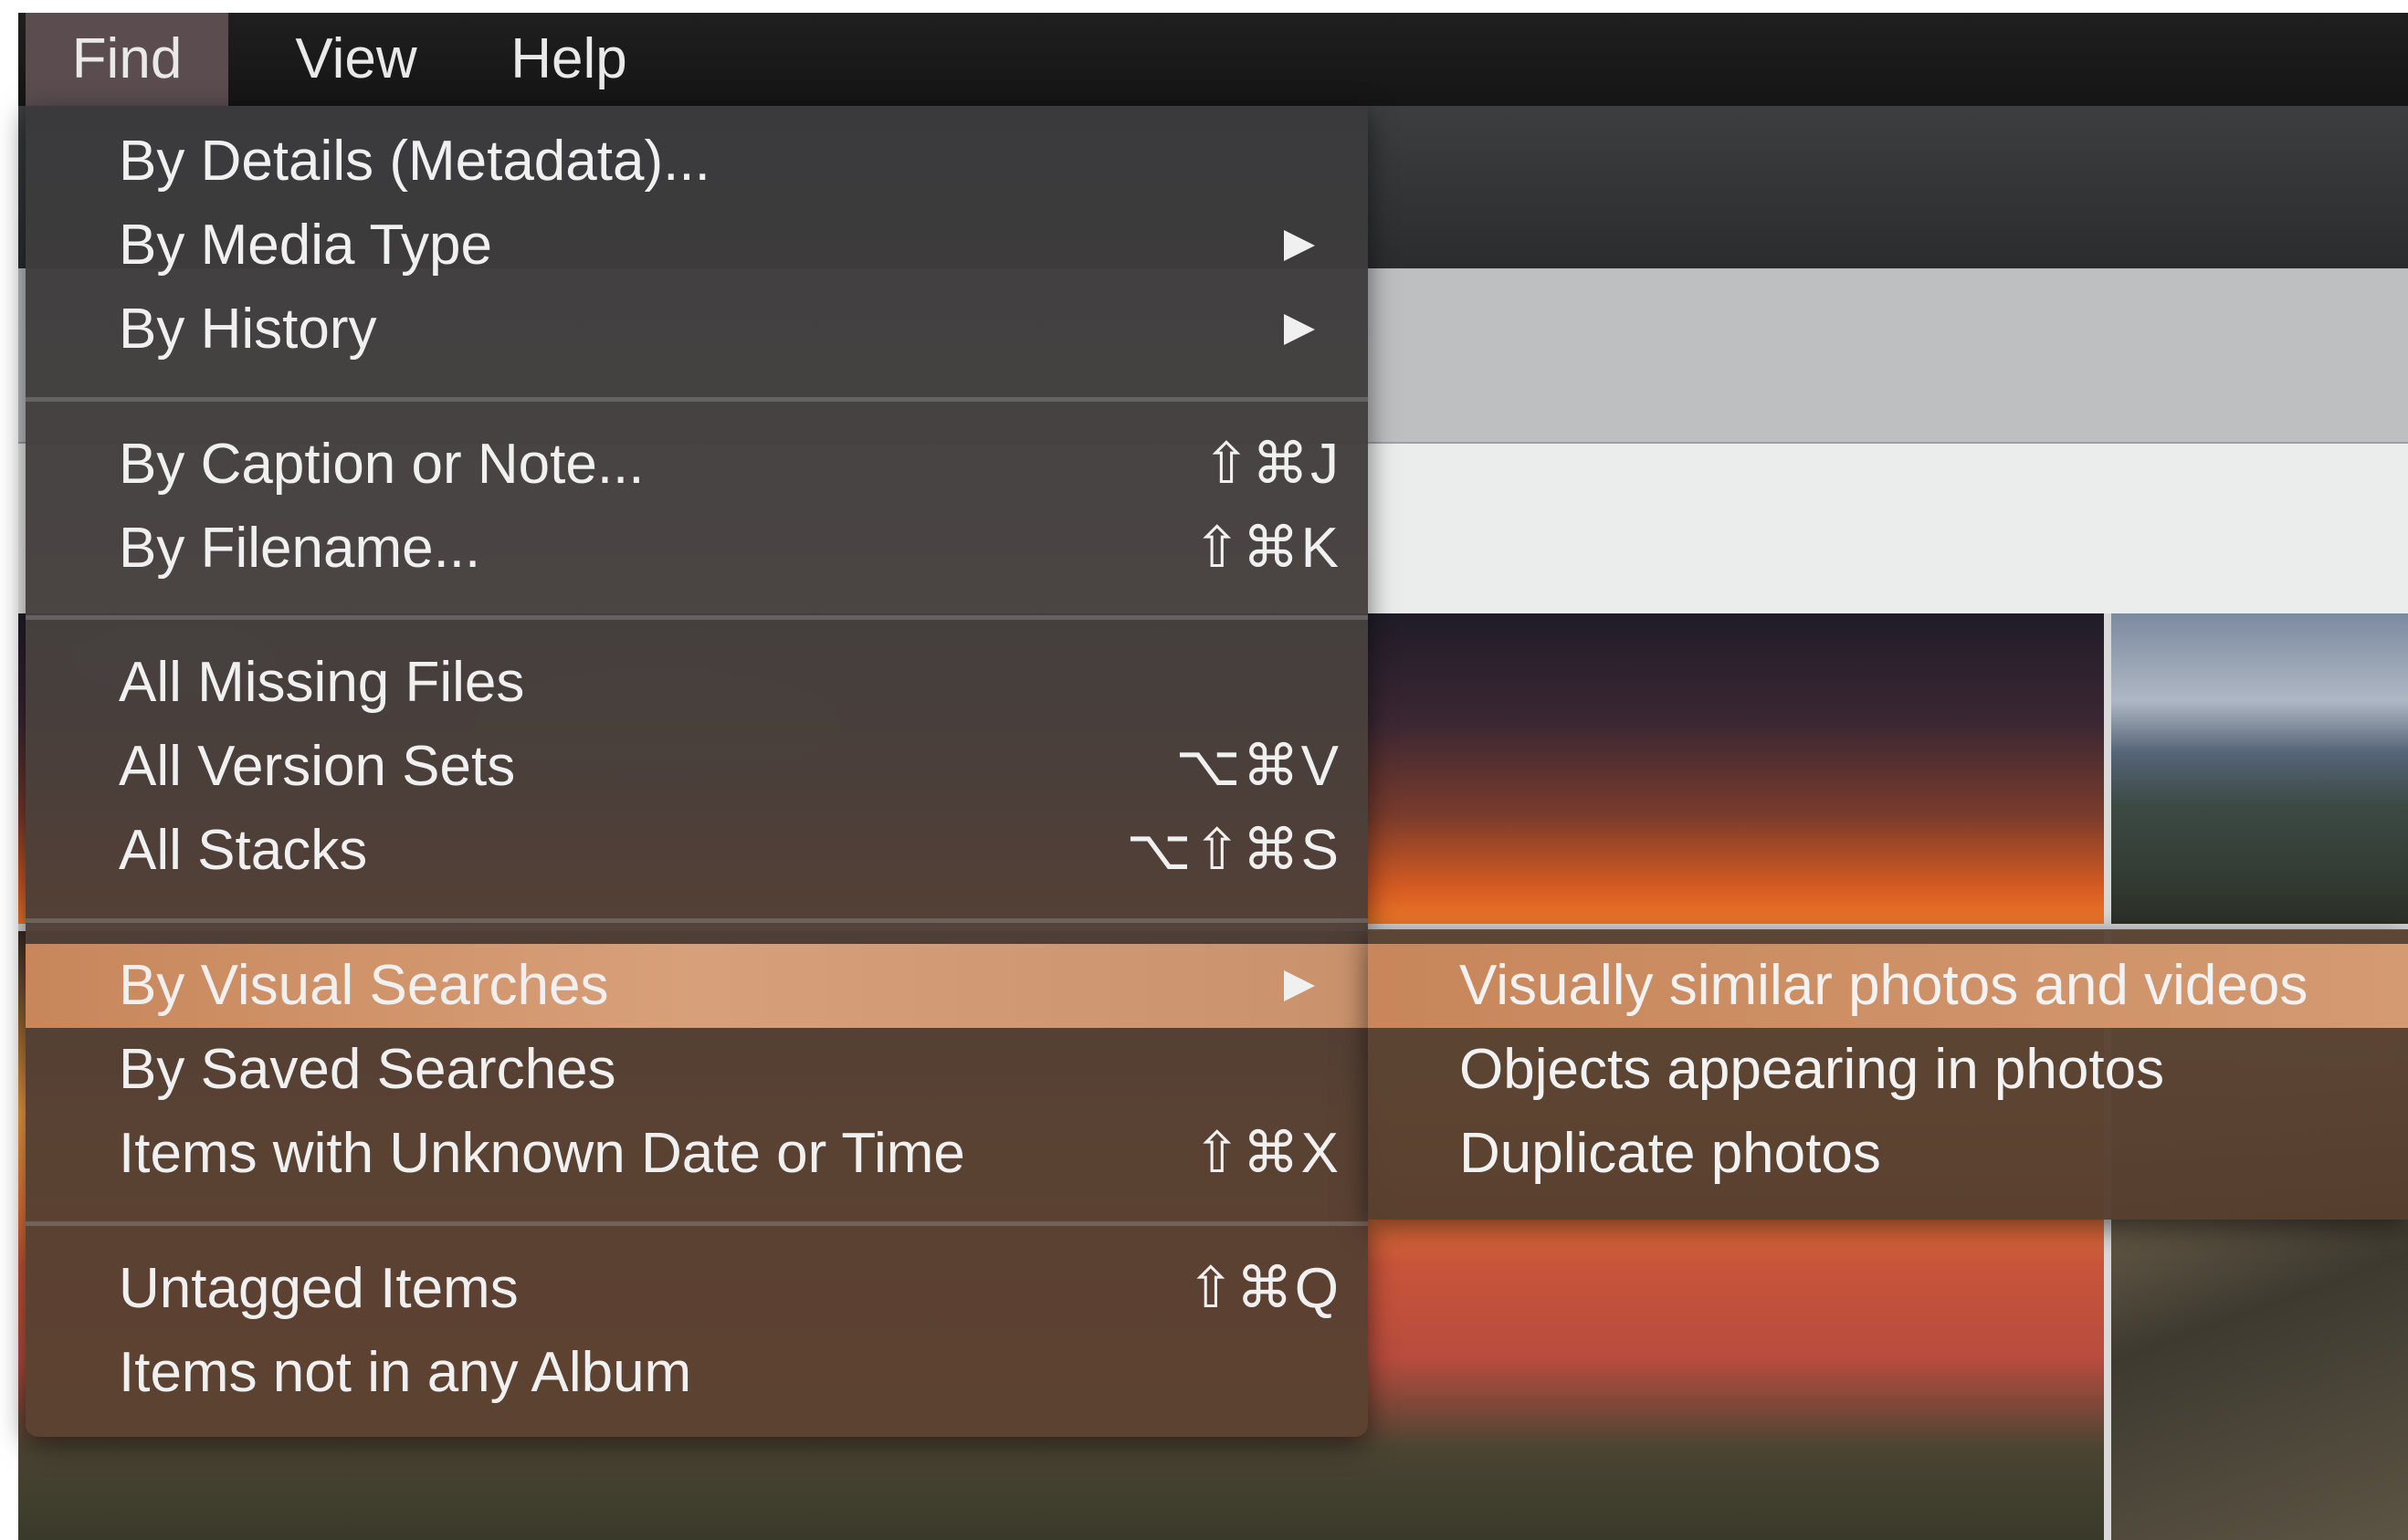  What do you see at coordinates (542, 1153) in the screenshot?
I see `menu-item-label: Items with Unknown Date or Time` at bounding box center [542, 1153].